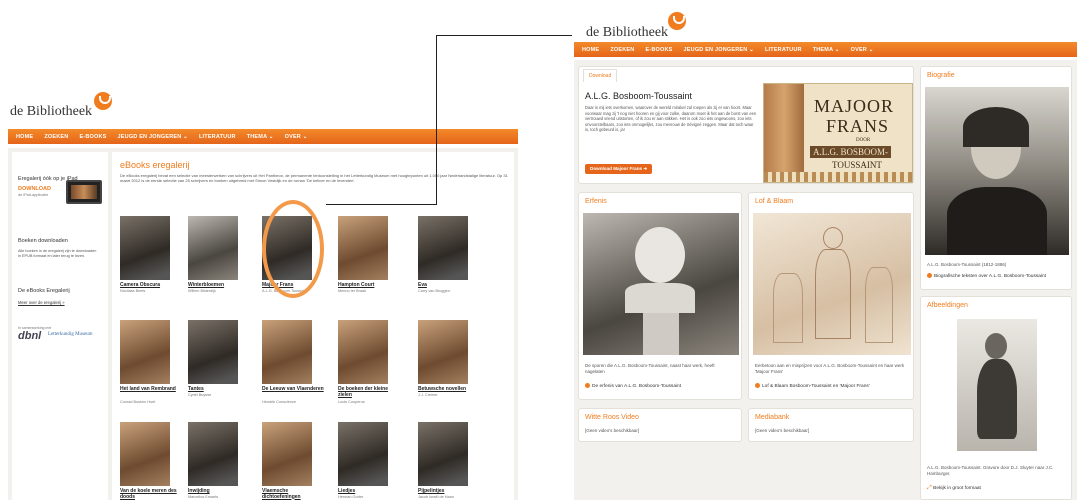 This screenshot has height=500, width=1077. I want to click on video-text: [Geen video's beschikbaar], so click(612, 430).